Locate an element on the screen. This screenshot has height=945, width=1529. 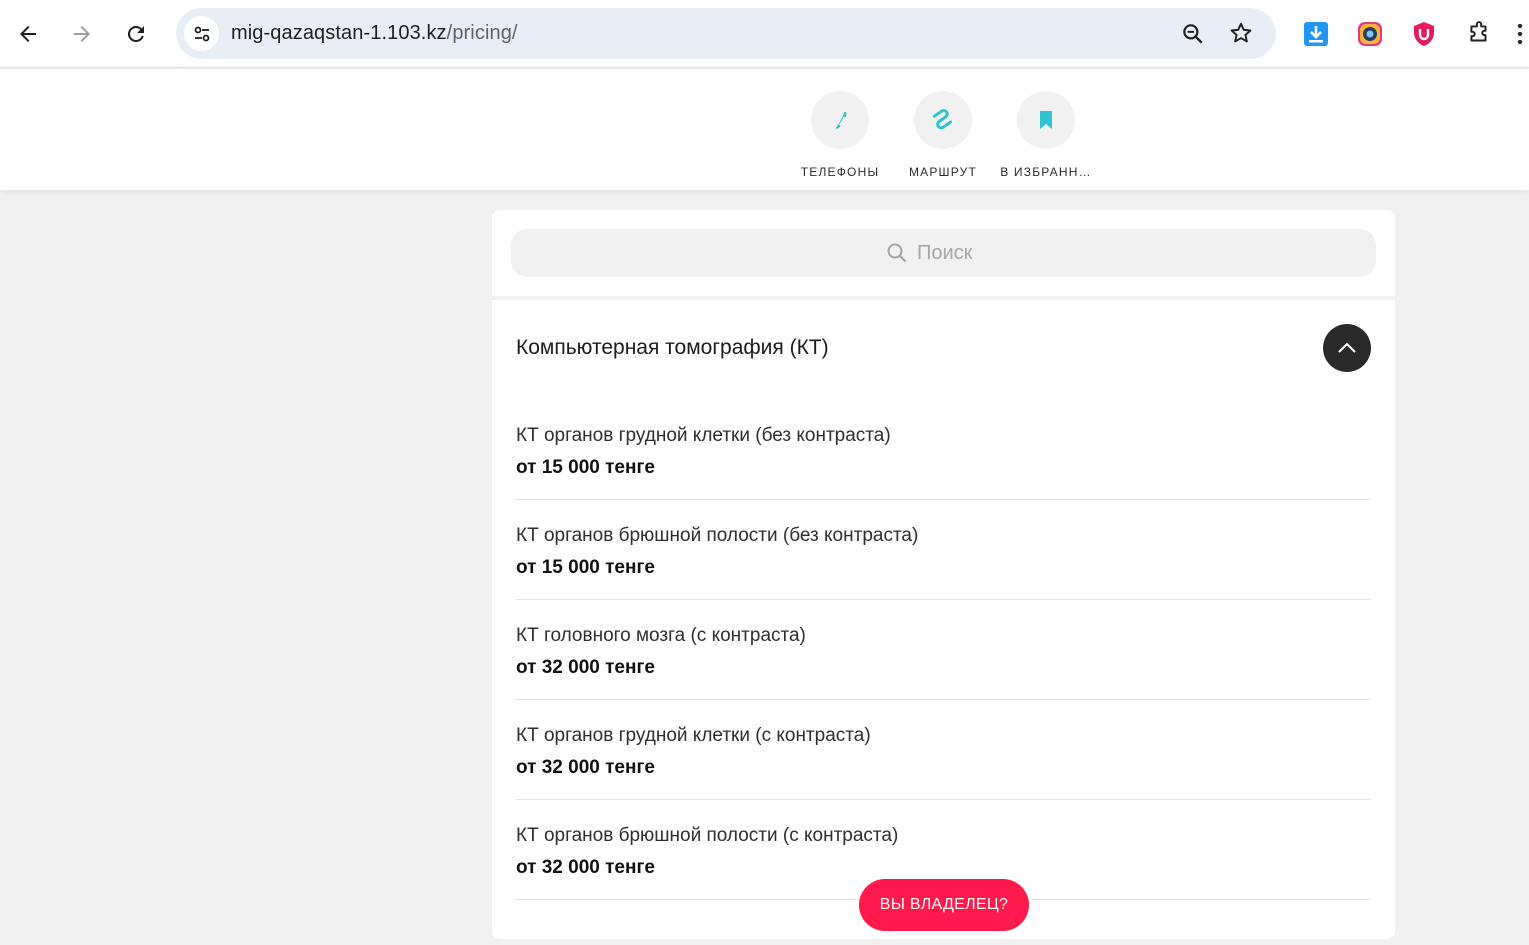
phone-button is located at coordinates (840, 120).